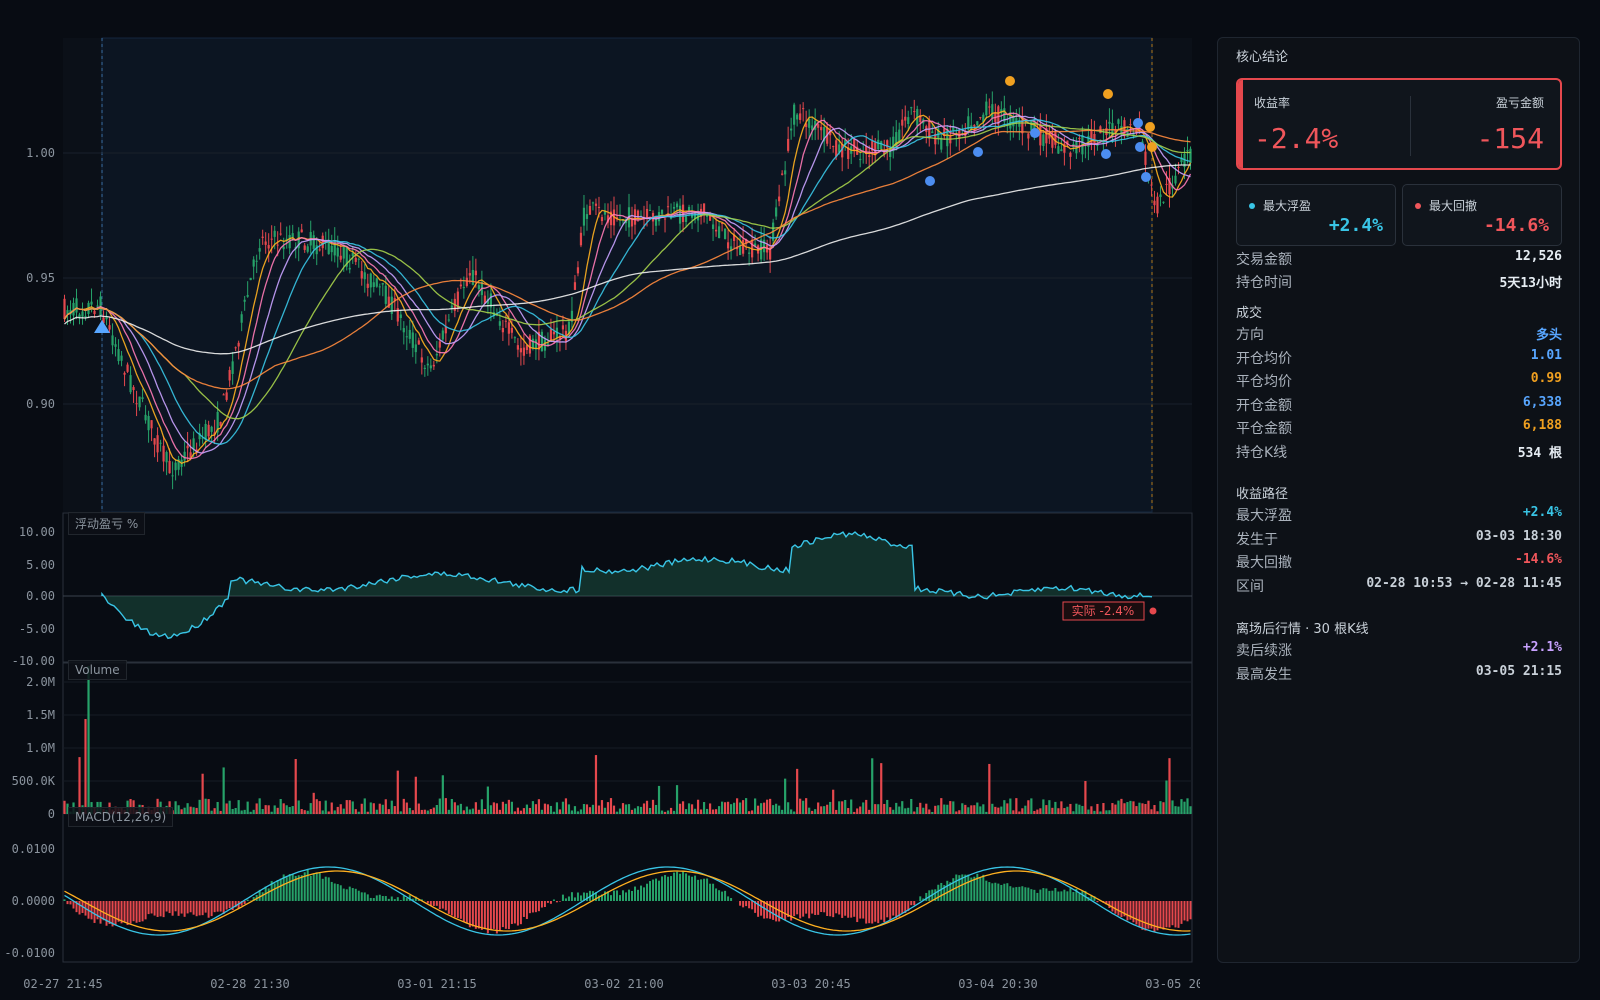 Image resolution: width=1600 pixels, height=1000 pixels. What do you see at coordinates (1287, 206) in the screenshot?
I see `max-float-label: 最大浮盈` at bounding box center [1287, 206].